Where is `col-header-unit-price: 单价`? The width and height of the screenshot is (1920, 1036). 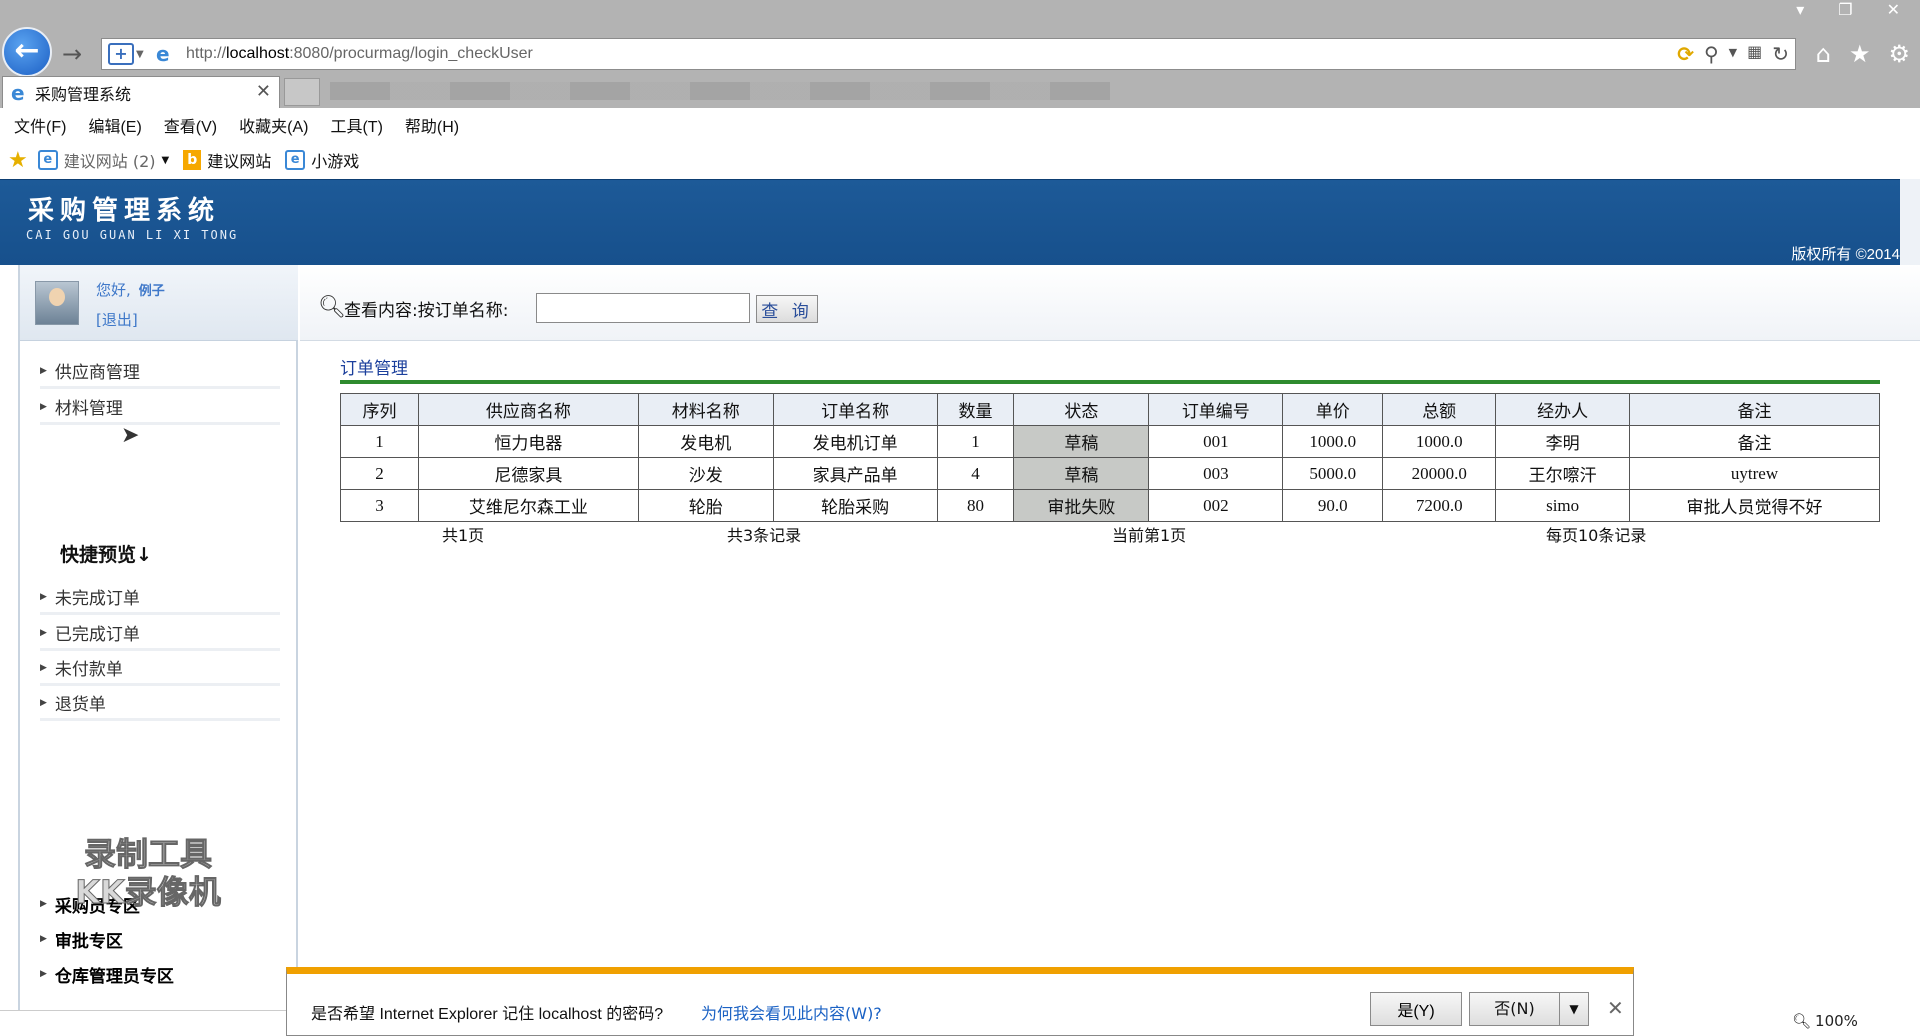
col-header-unit-price: 单价 is located at coordinates (1333, 409).